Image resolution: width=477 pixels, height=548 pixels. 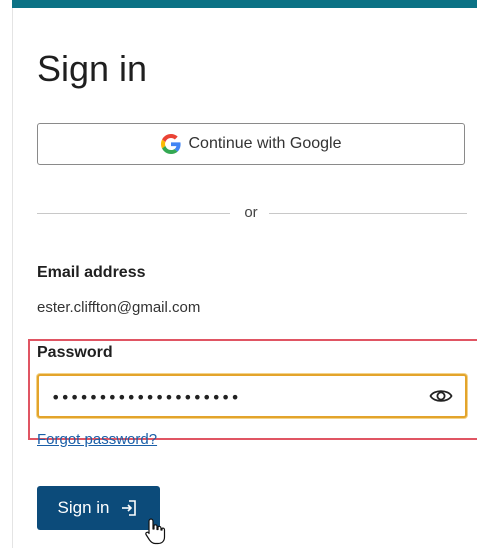 I want to click on password-input, so click(x=231, y=397).